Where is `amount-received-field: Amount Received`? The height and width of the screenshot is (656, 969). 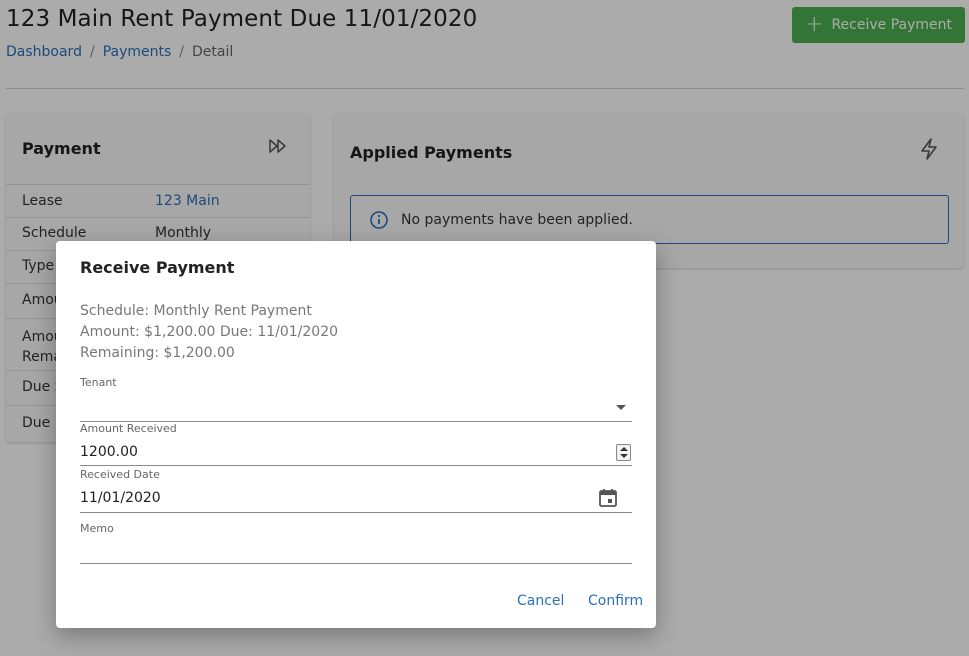
amount-received-field: Amount Received is located at coordinates (356, 444).